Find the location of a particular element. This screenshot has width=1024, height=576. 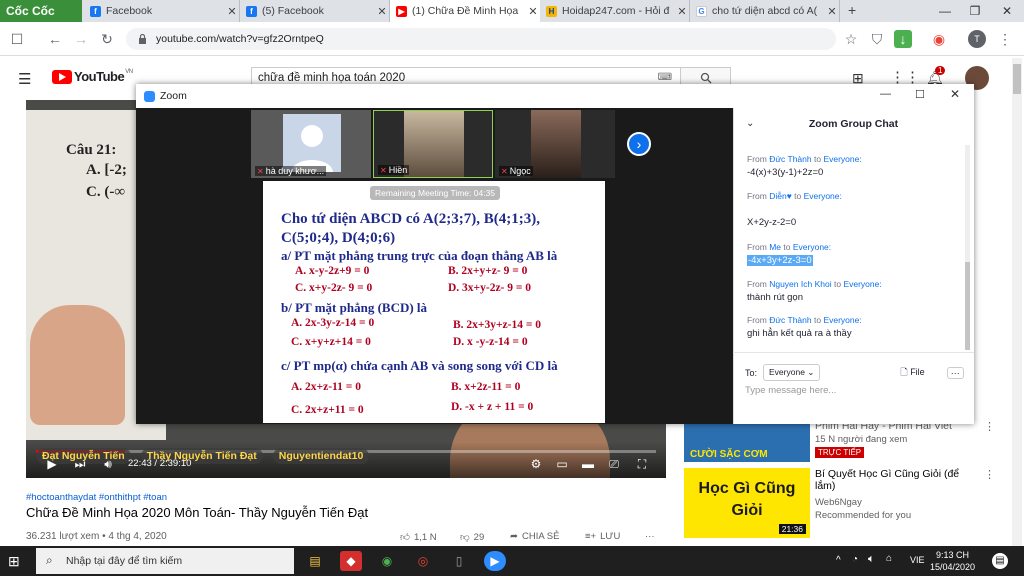

app-taskbar-icon: ▯ is located at coordinates (459, 561).